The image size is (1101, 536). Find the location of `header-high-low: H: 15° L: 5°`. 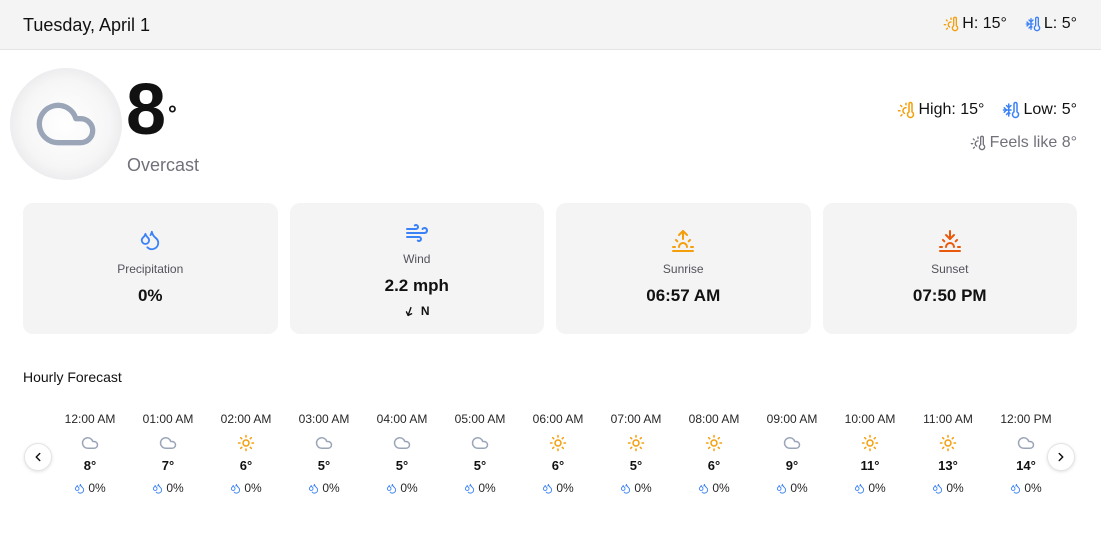

header-high-low: H: 15° L: 5° is located at coordinates (1010, 24).